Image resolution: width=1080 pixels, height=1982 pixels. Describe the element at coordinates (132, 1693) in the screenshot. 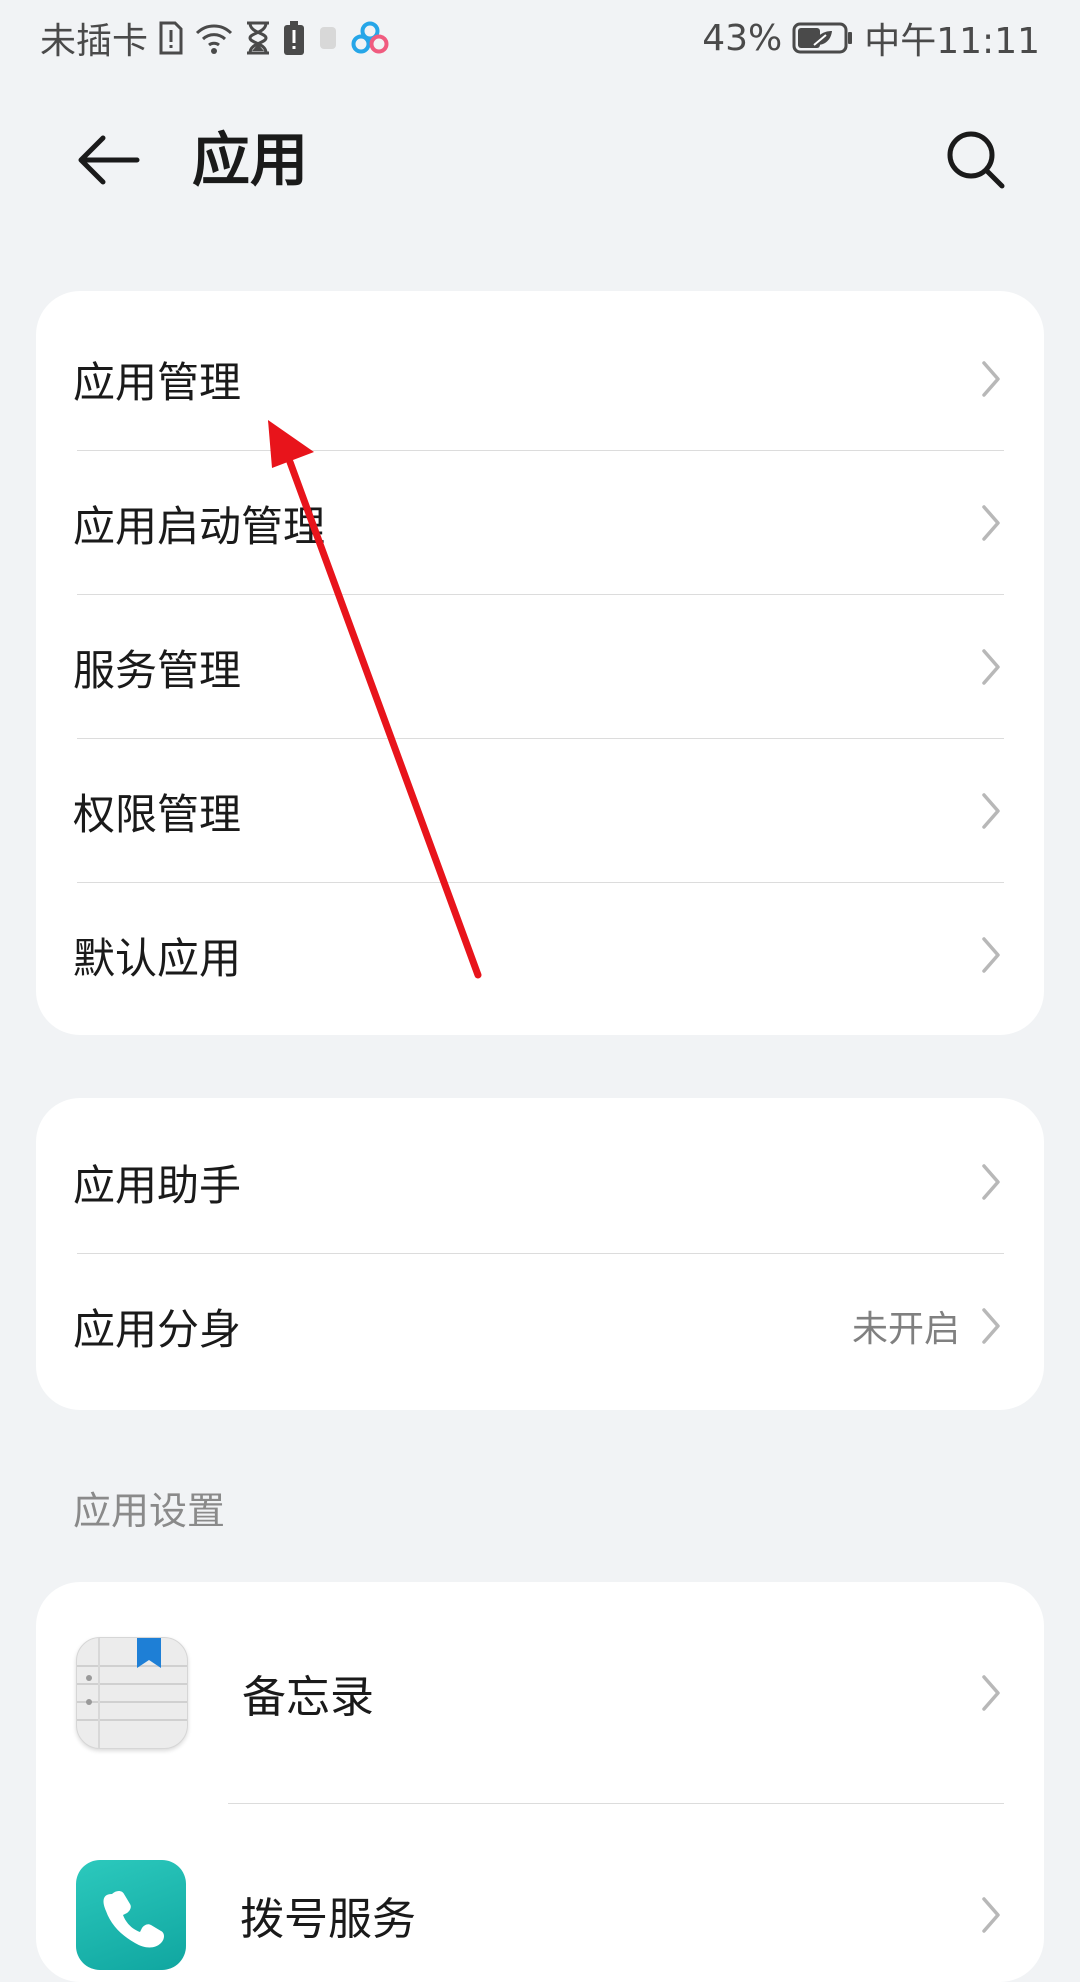

I see `notes-app-icon` at that location.